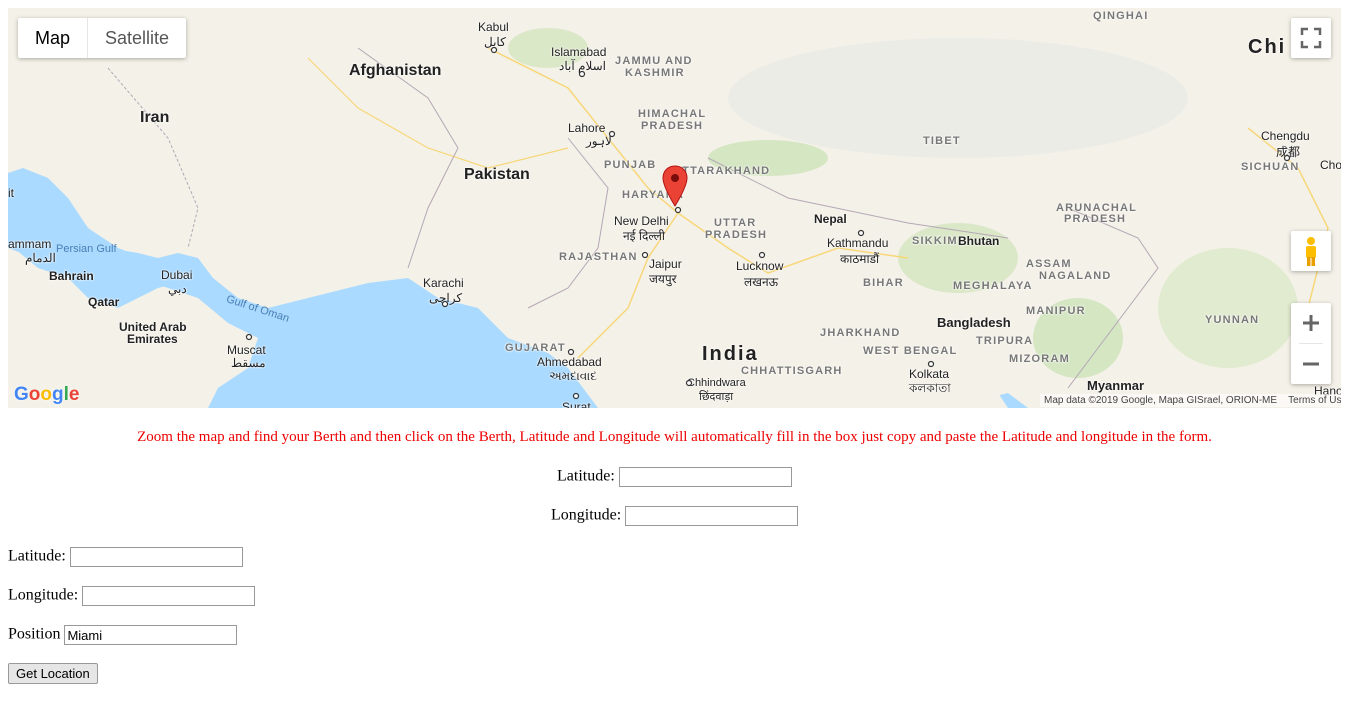  What do you see at coordinates (1039, 359) in the screenshot?
I see `map-label-mizoram: MIZORAM` at bounding box center [1039, 359].